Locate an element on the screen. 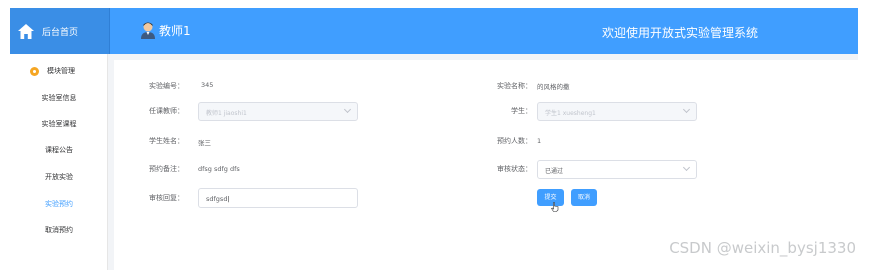 The width and height of the screenshot is (870, 270). student-name-label: 学生姓名： is located at coordinates (166, 141).